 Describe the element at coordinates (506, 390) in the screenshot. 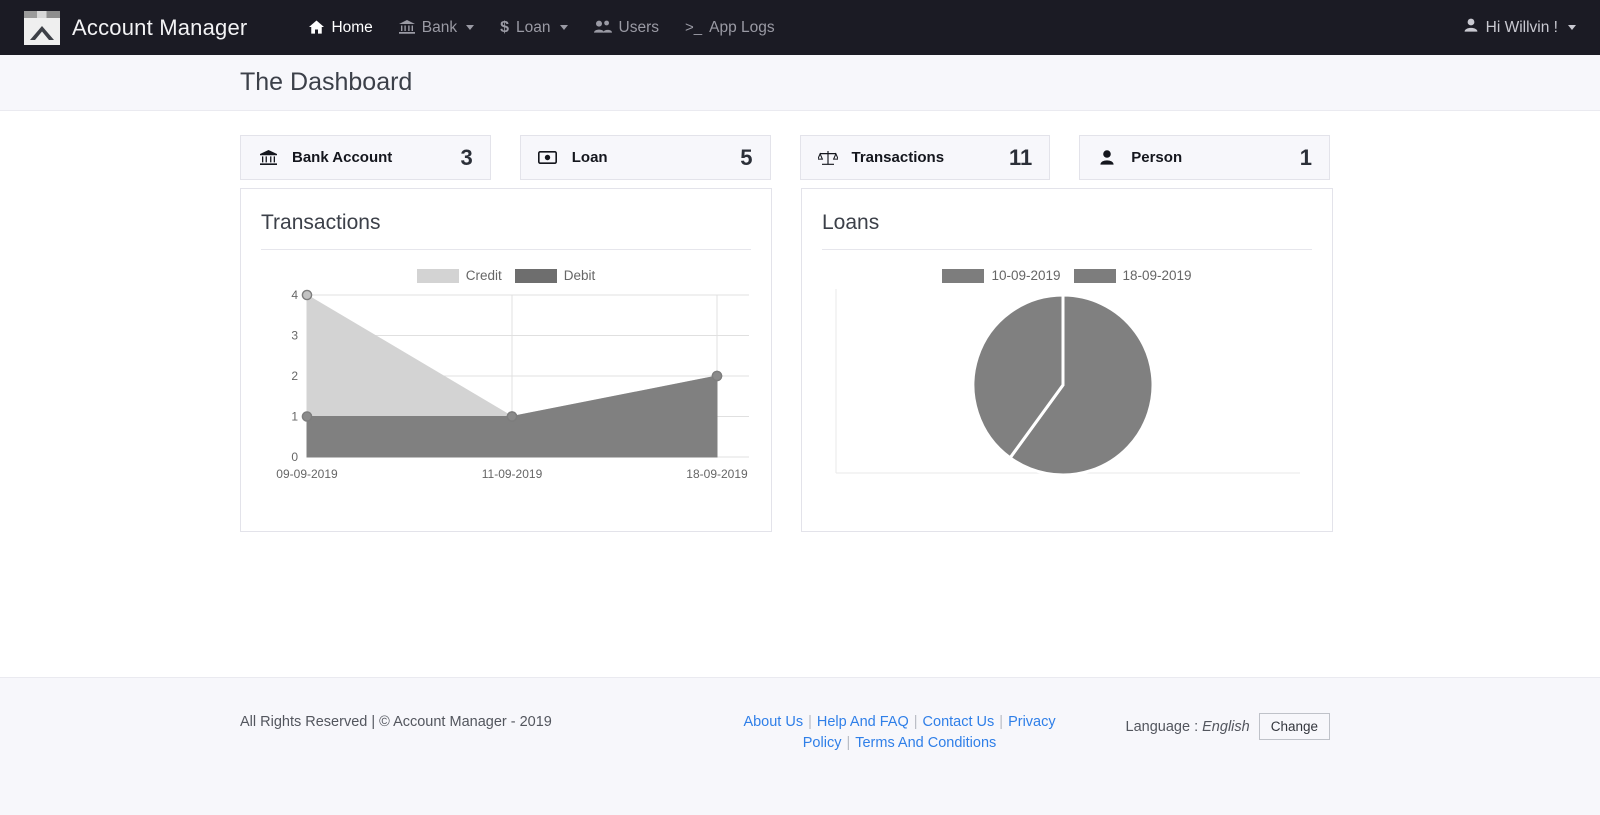

I see `transactions-plot: 0 1 2 3 4 09-09-2019 11-09-2019 18-09-2019` at that location.